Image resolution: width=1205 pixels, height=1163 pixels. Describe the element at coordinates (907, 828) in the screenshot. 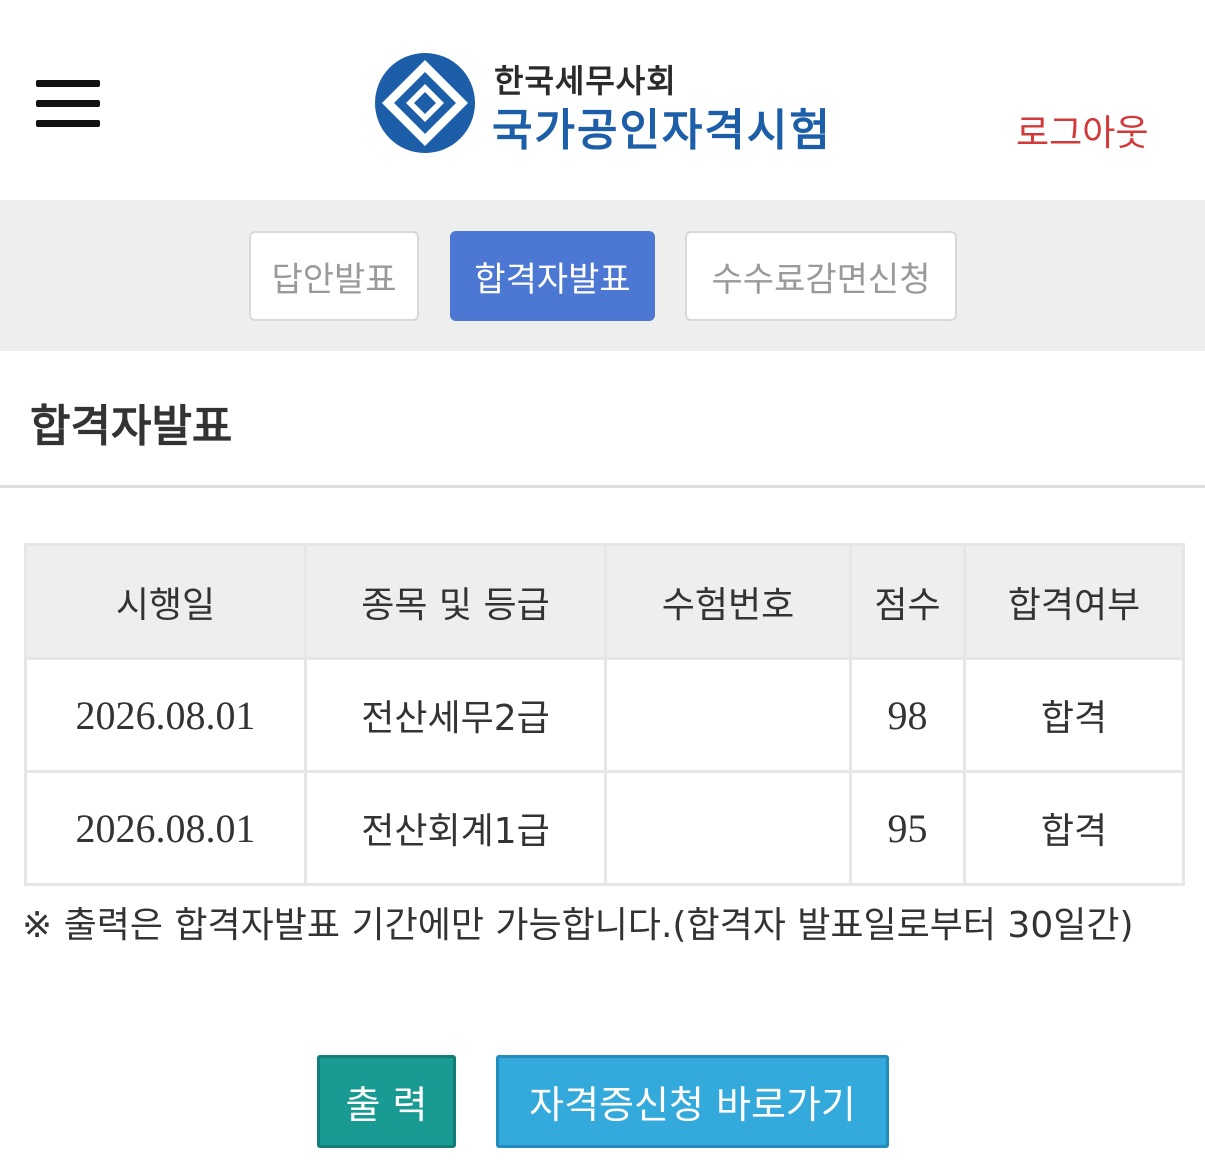

I see `cell-score: 95` at that location.